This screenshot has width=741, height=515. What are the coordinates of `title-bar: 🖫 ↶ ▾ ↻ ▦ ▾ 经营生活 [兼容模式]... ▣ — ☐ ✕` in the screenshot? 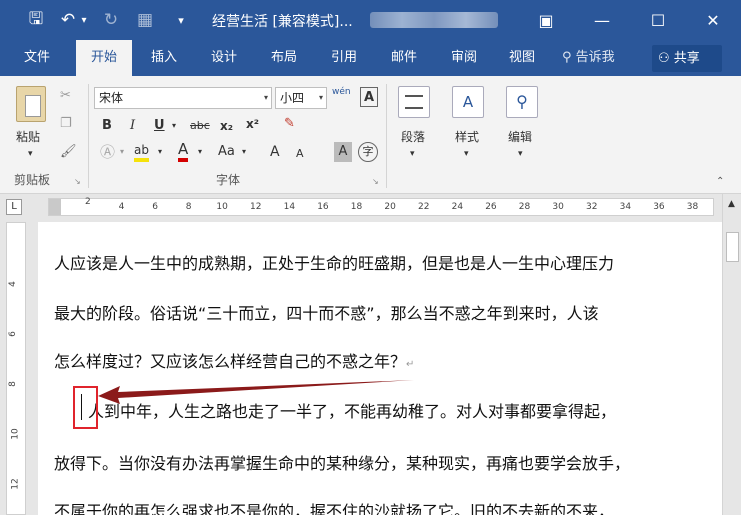 It's located at (370, 20).